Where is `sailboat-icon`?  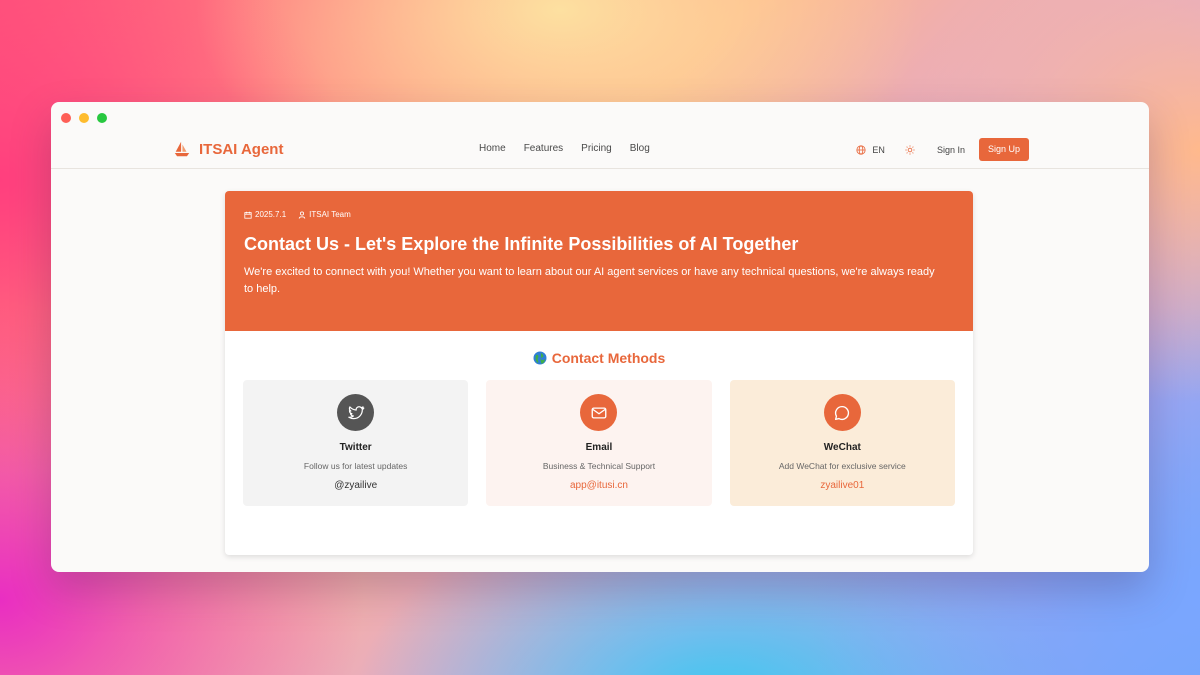 sailboat-icon is located at coordinates (182, 149).